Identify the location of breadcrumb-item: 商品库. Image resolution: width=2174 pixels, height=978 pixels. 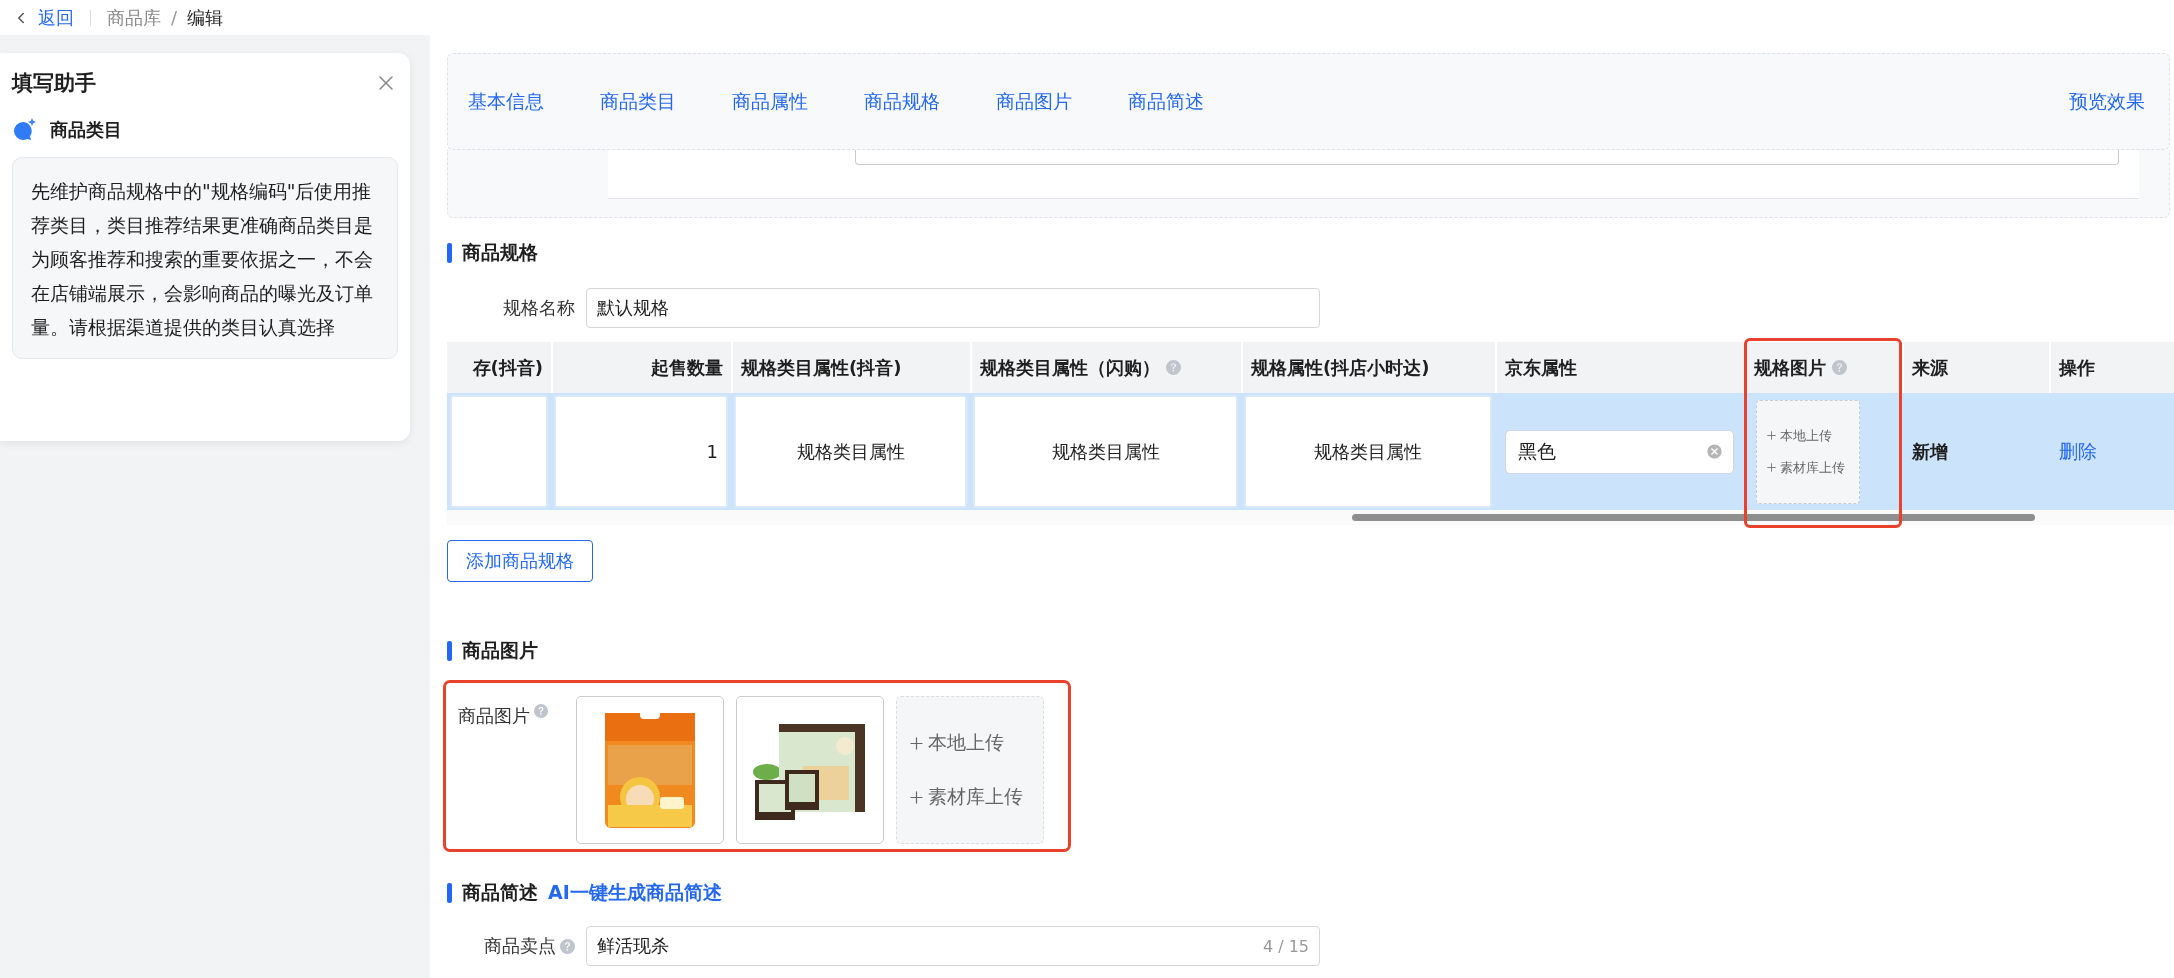
(134, 17).